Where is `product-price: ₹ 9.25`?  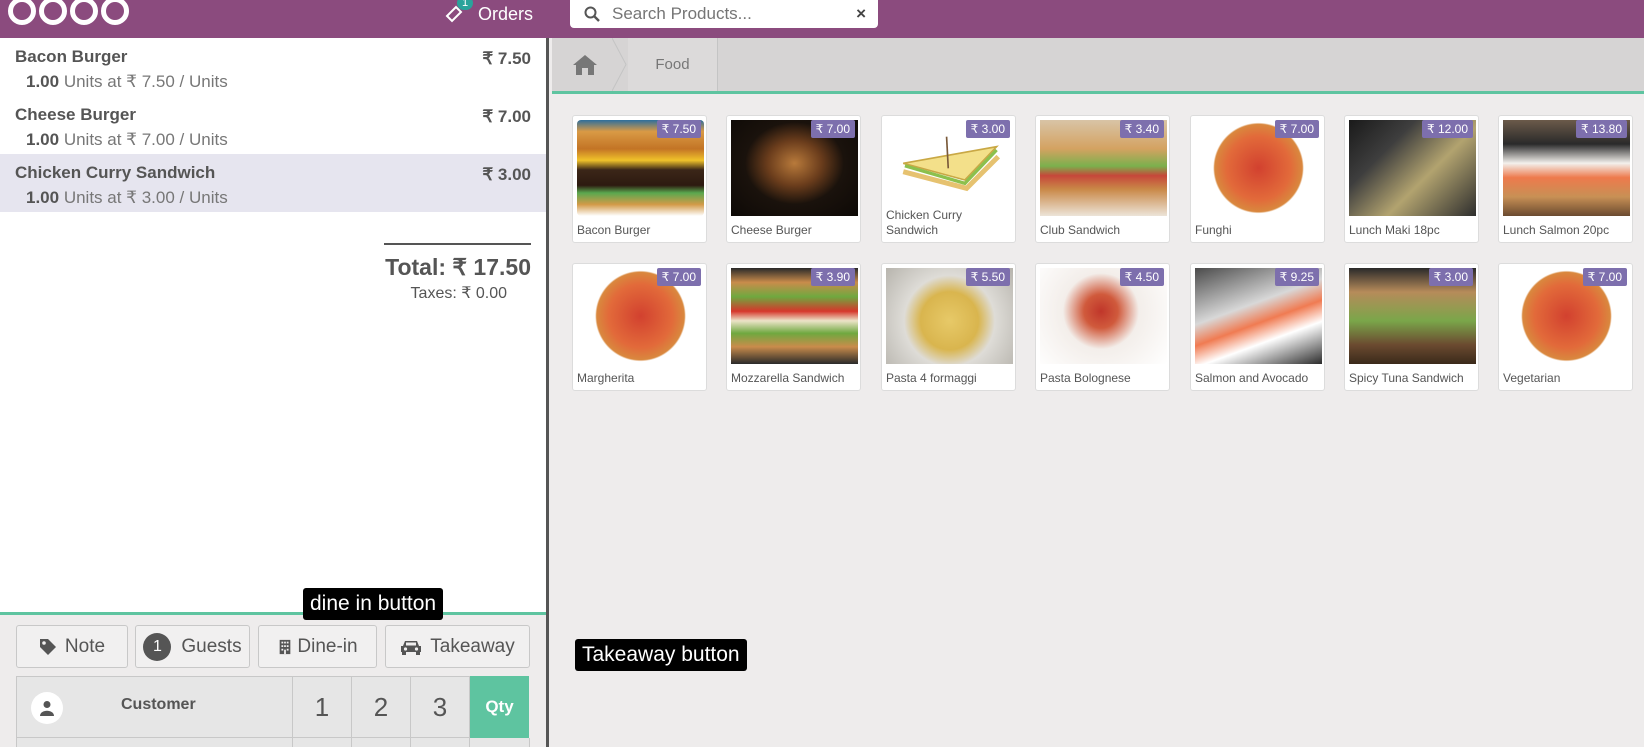 product-price: ₹ 9.25 is located at coordinates (1296, 277).